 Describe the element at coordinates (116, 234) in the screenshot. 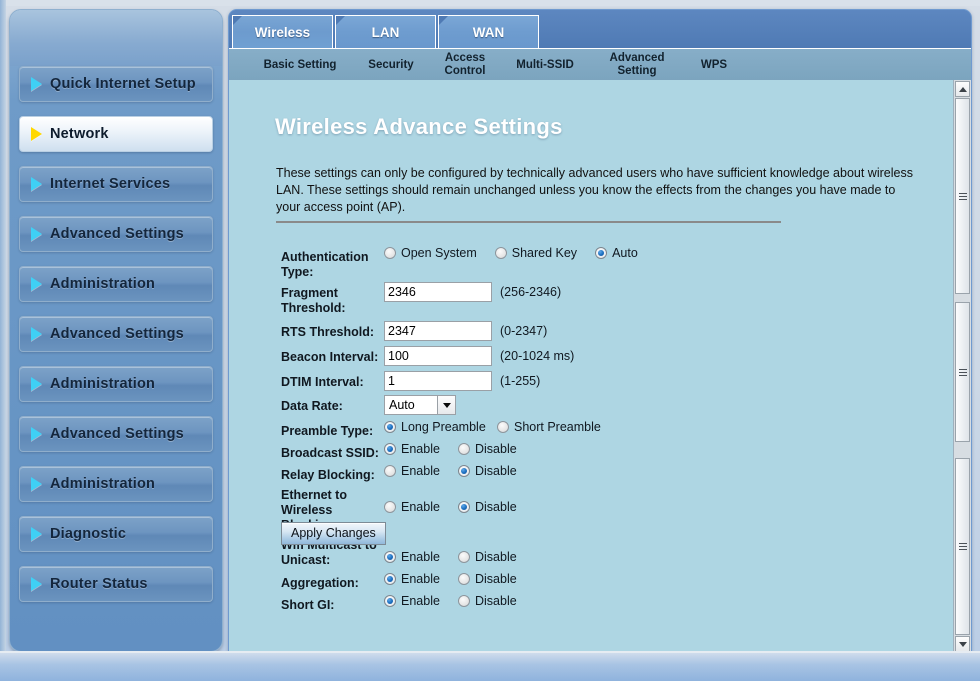

I see `sidebar-item-advanced-settings-3: Advanced Settings` at that location.